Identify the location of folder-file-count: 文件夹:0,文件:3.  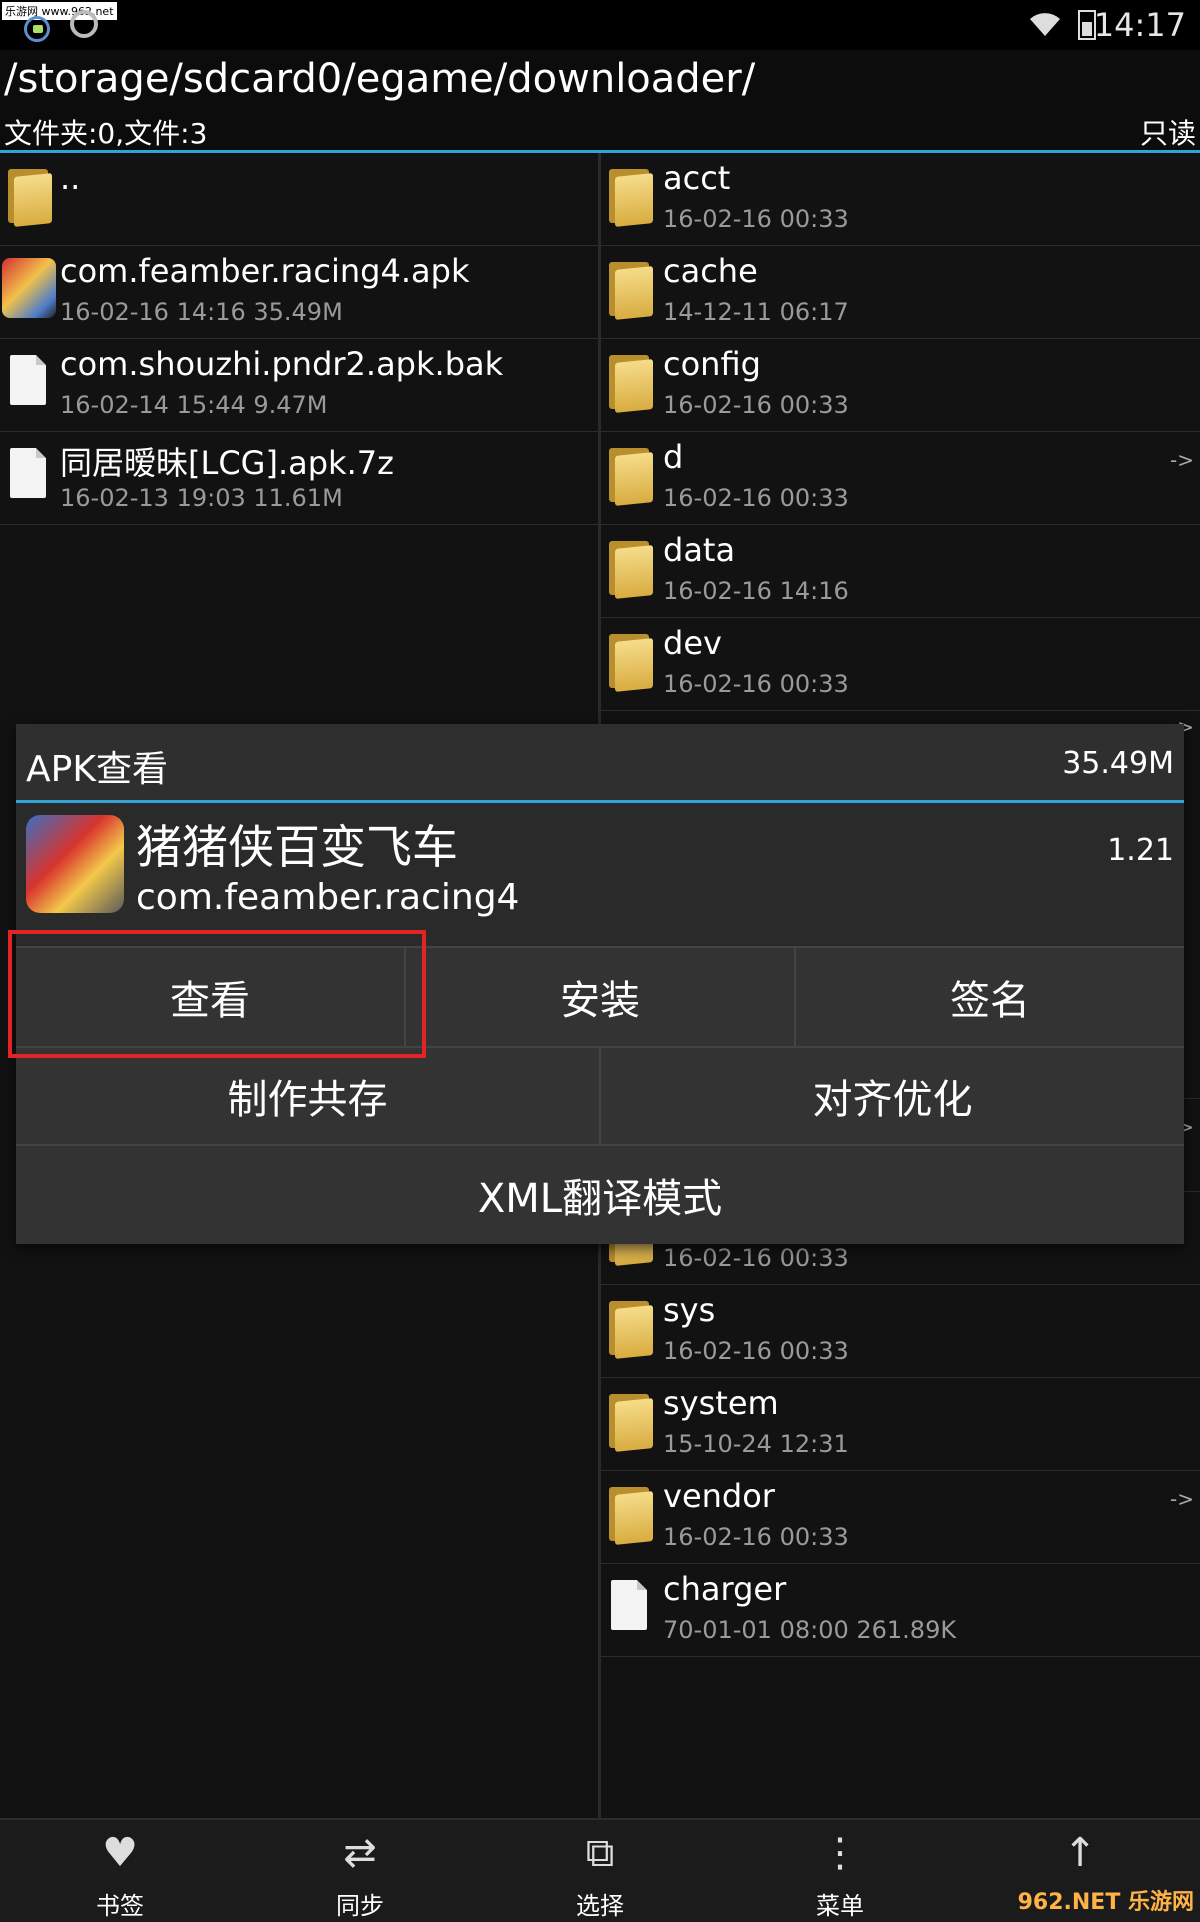
(106, 133).